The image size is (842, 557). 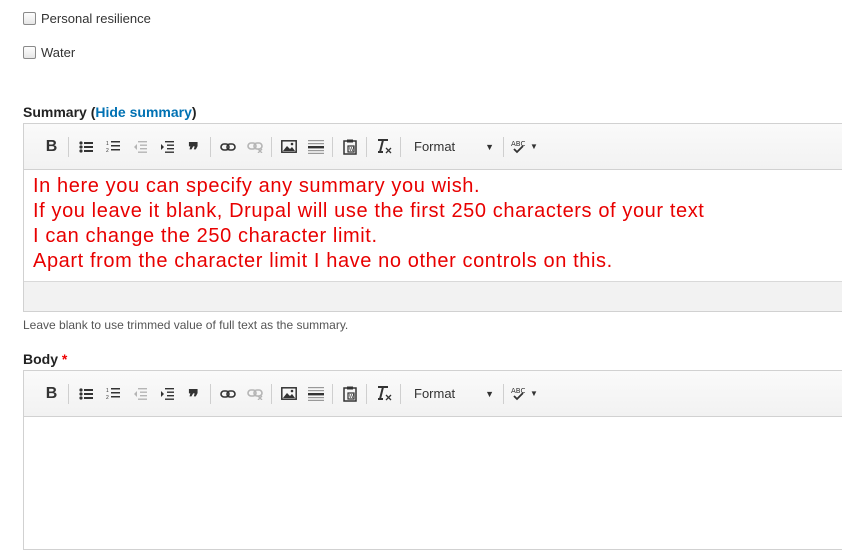 I want to click on personal-resilience-checkbox, so click(x=29, y=18).